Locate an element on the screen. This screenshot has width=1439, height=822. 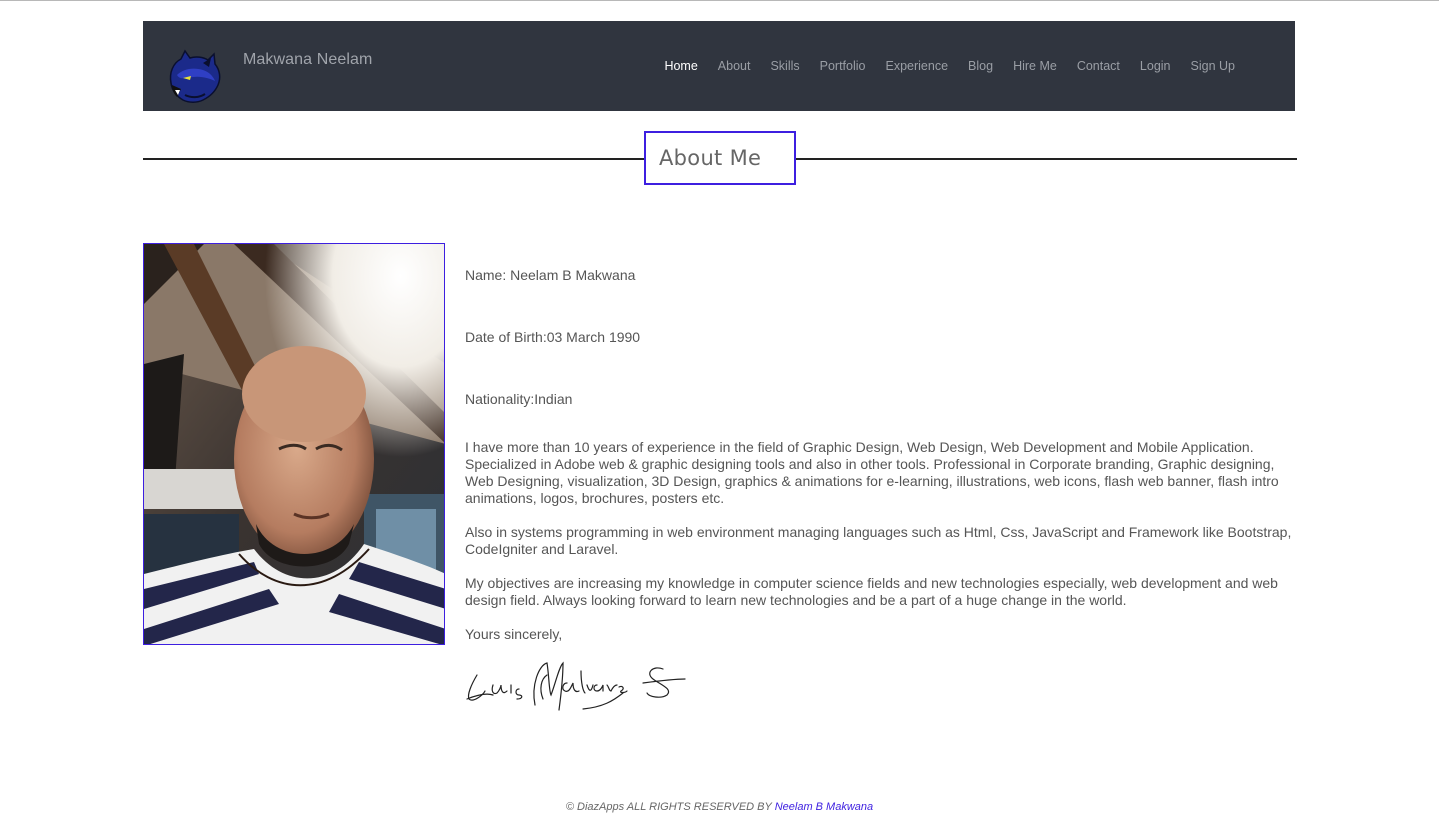
nav-contact-link: Contact is located at coordinates (1098, 66).